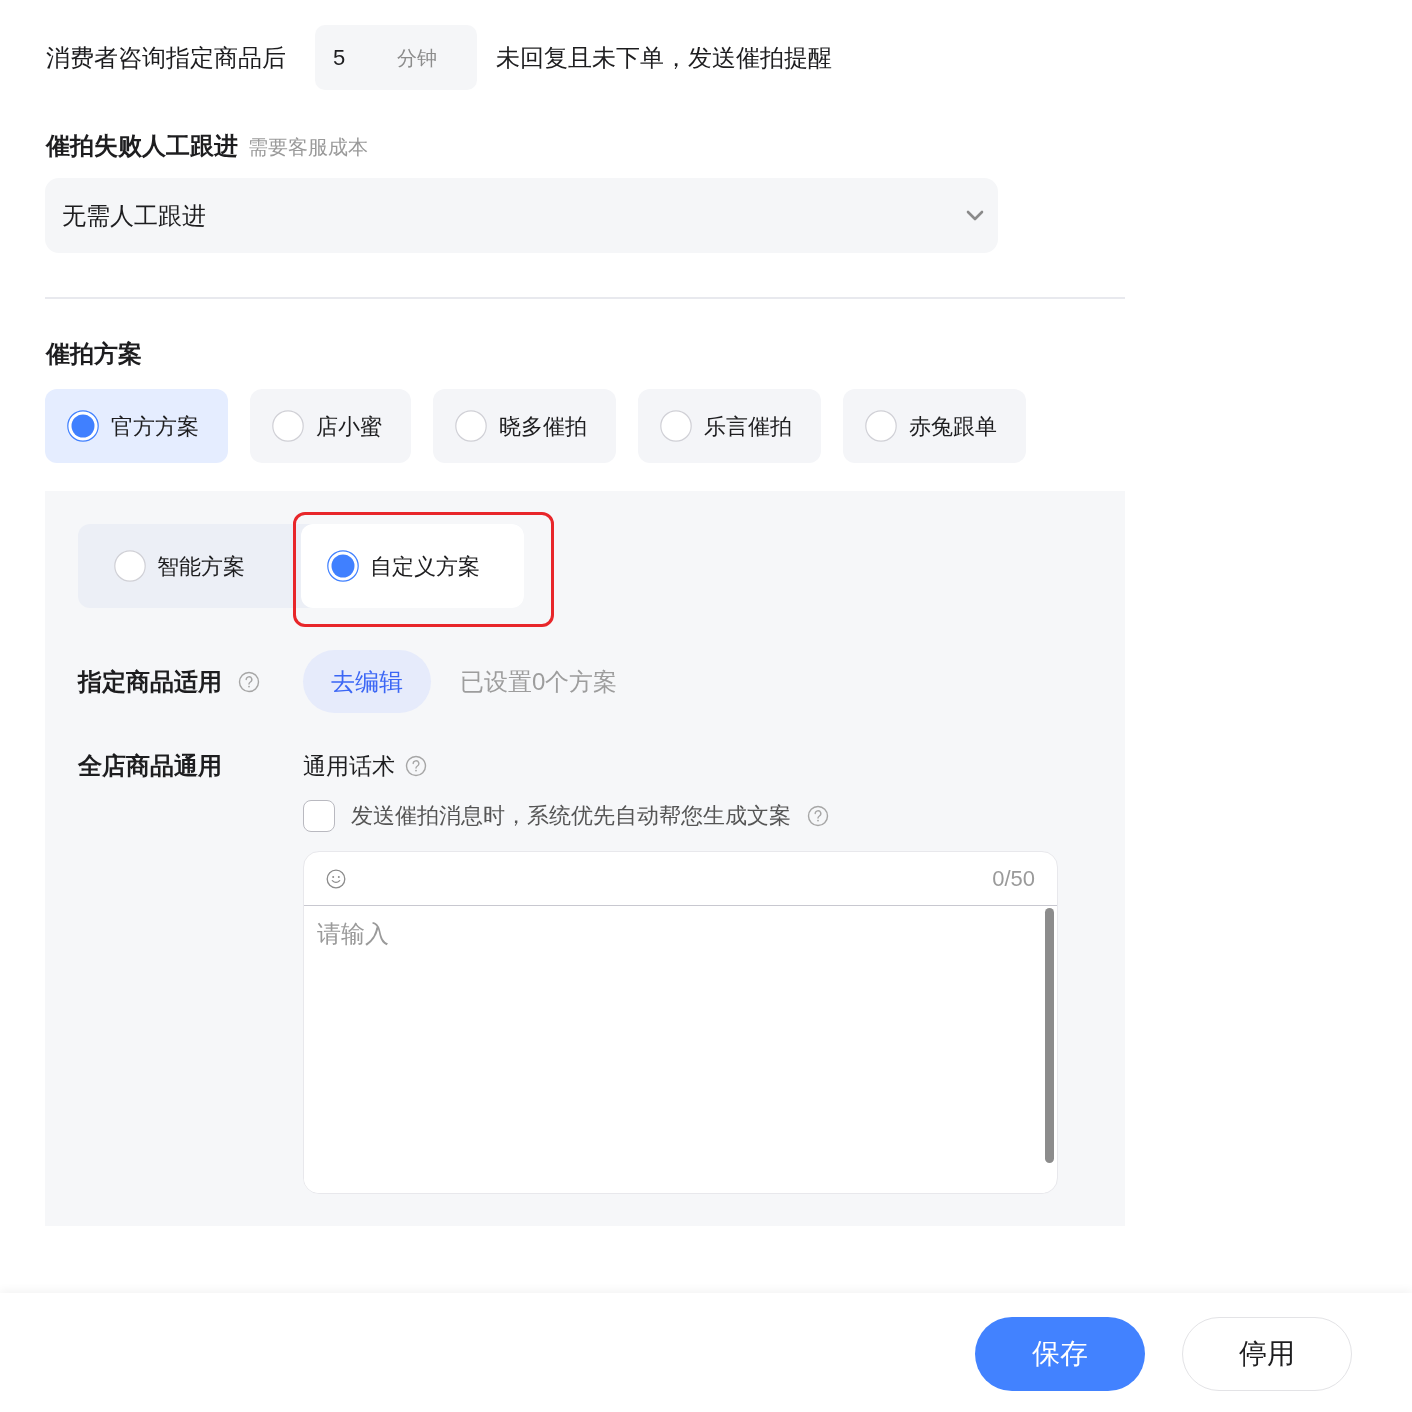 Image resolution: width=1412 pixels, height=1412 pixels. Describe the element at coordinates (975, 215) in the screenshot. I see `chevron-down-icon` at that location.